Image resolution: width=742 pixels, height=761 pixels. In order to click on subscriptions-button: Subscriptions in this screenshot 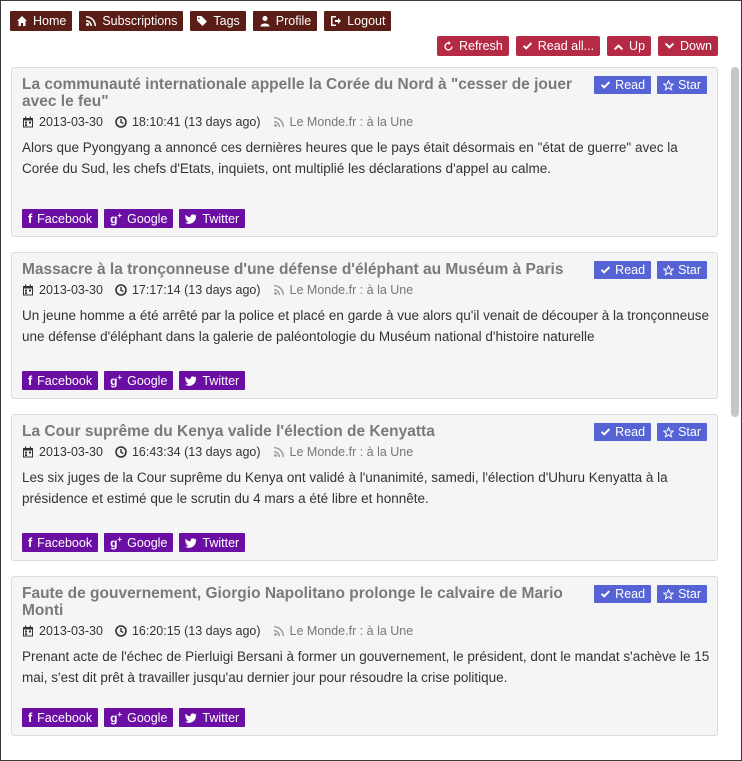, I will do `click(131, 21)`.